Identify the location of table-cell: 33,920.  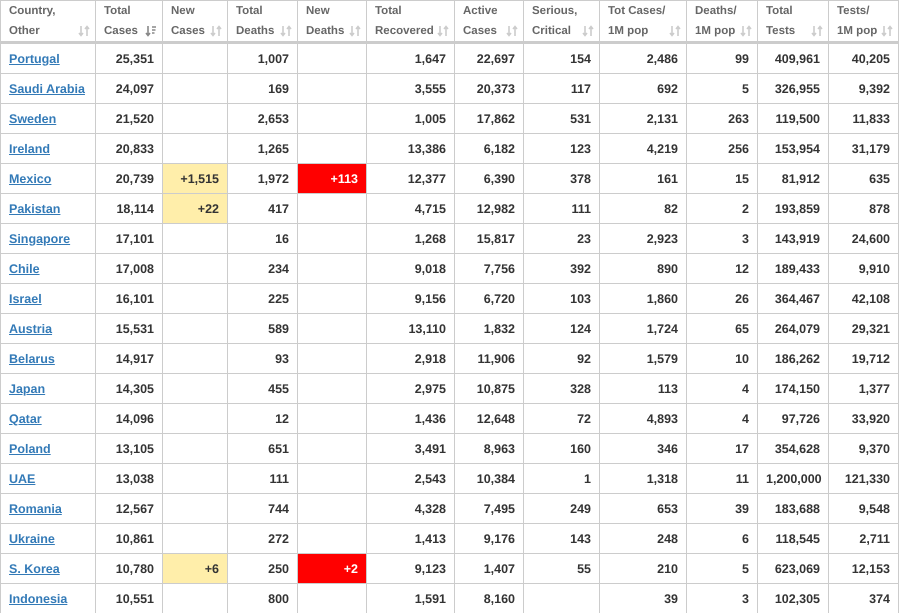
(863, 419).